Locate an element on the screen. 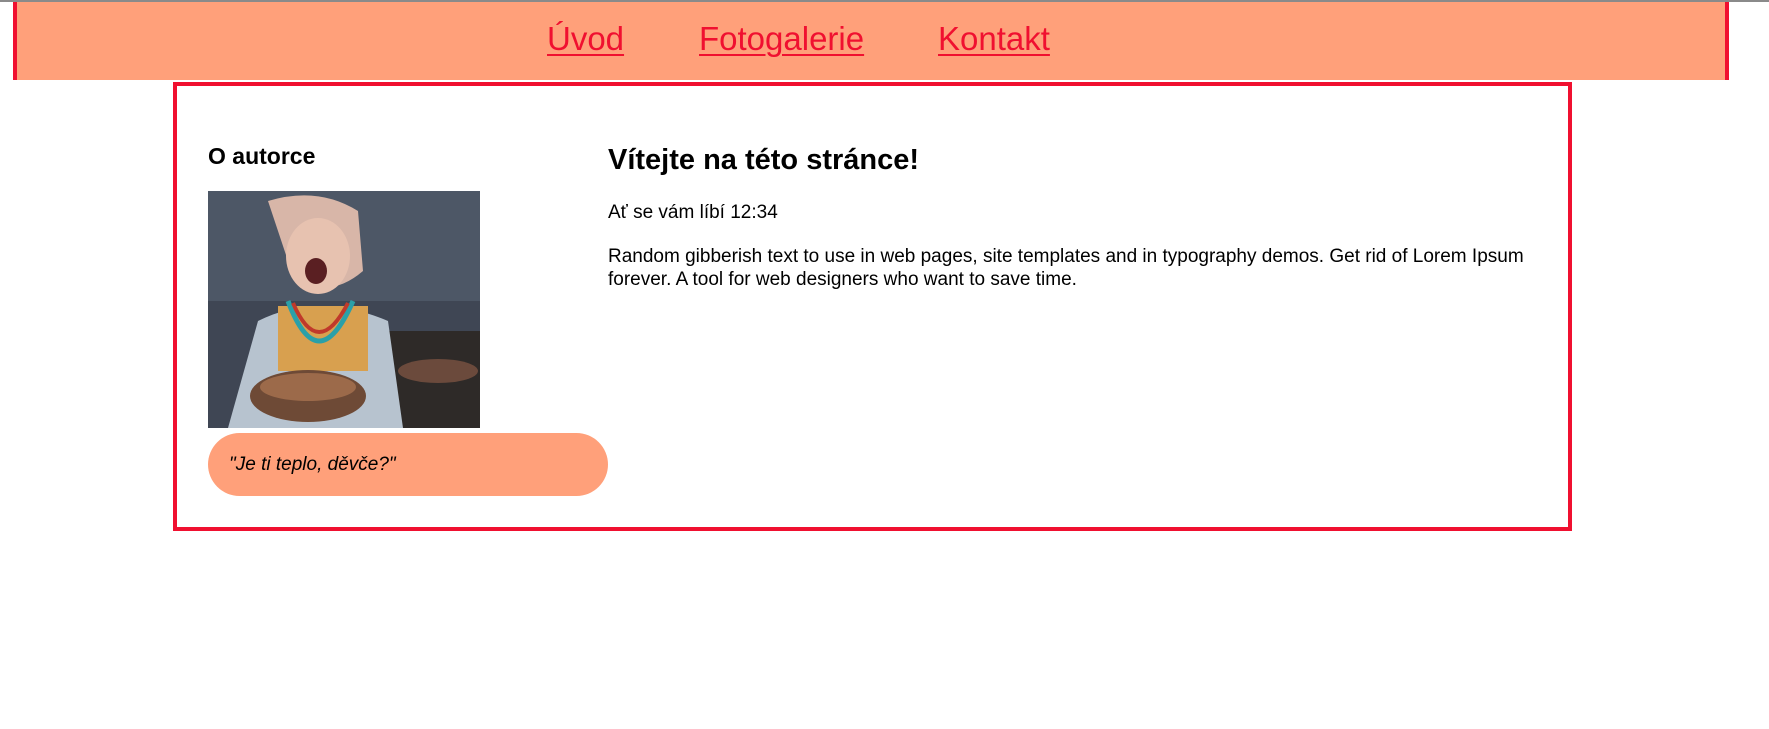 The width and height of the screenshot is (1769, 729). portrait-photo-icon is located at coordinates (344, 309).